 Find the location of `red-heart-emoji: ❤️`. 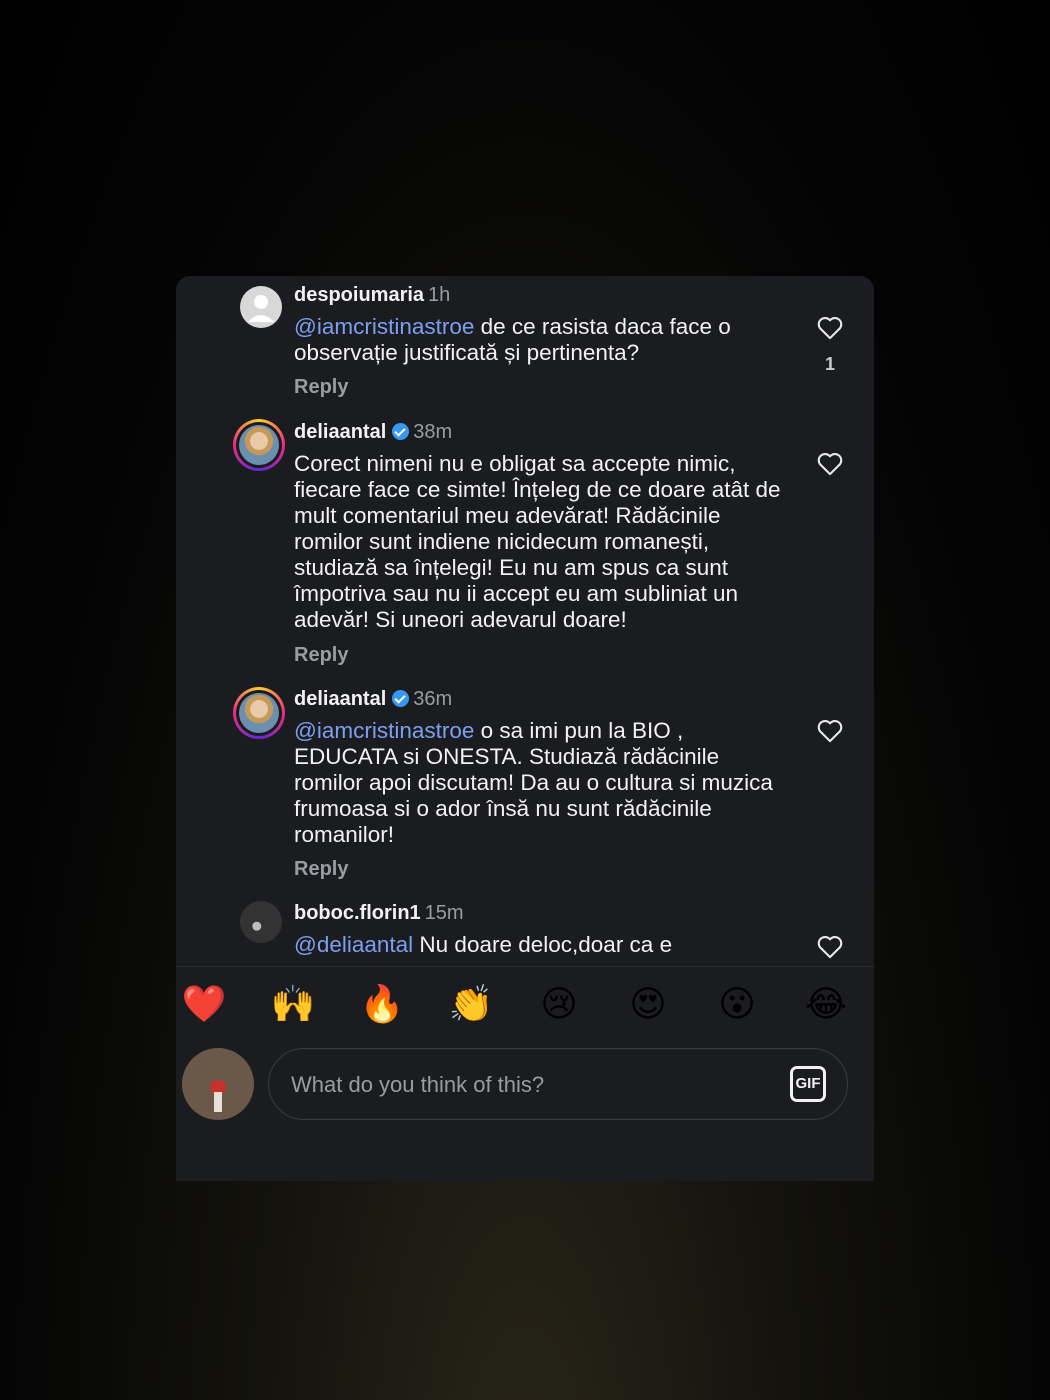

red-heart-emoji: ❤️ is located at coordinates (204, 1004).